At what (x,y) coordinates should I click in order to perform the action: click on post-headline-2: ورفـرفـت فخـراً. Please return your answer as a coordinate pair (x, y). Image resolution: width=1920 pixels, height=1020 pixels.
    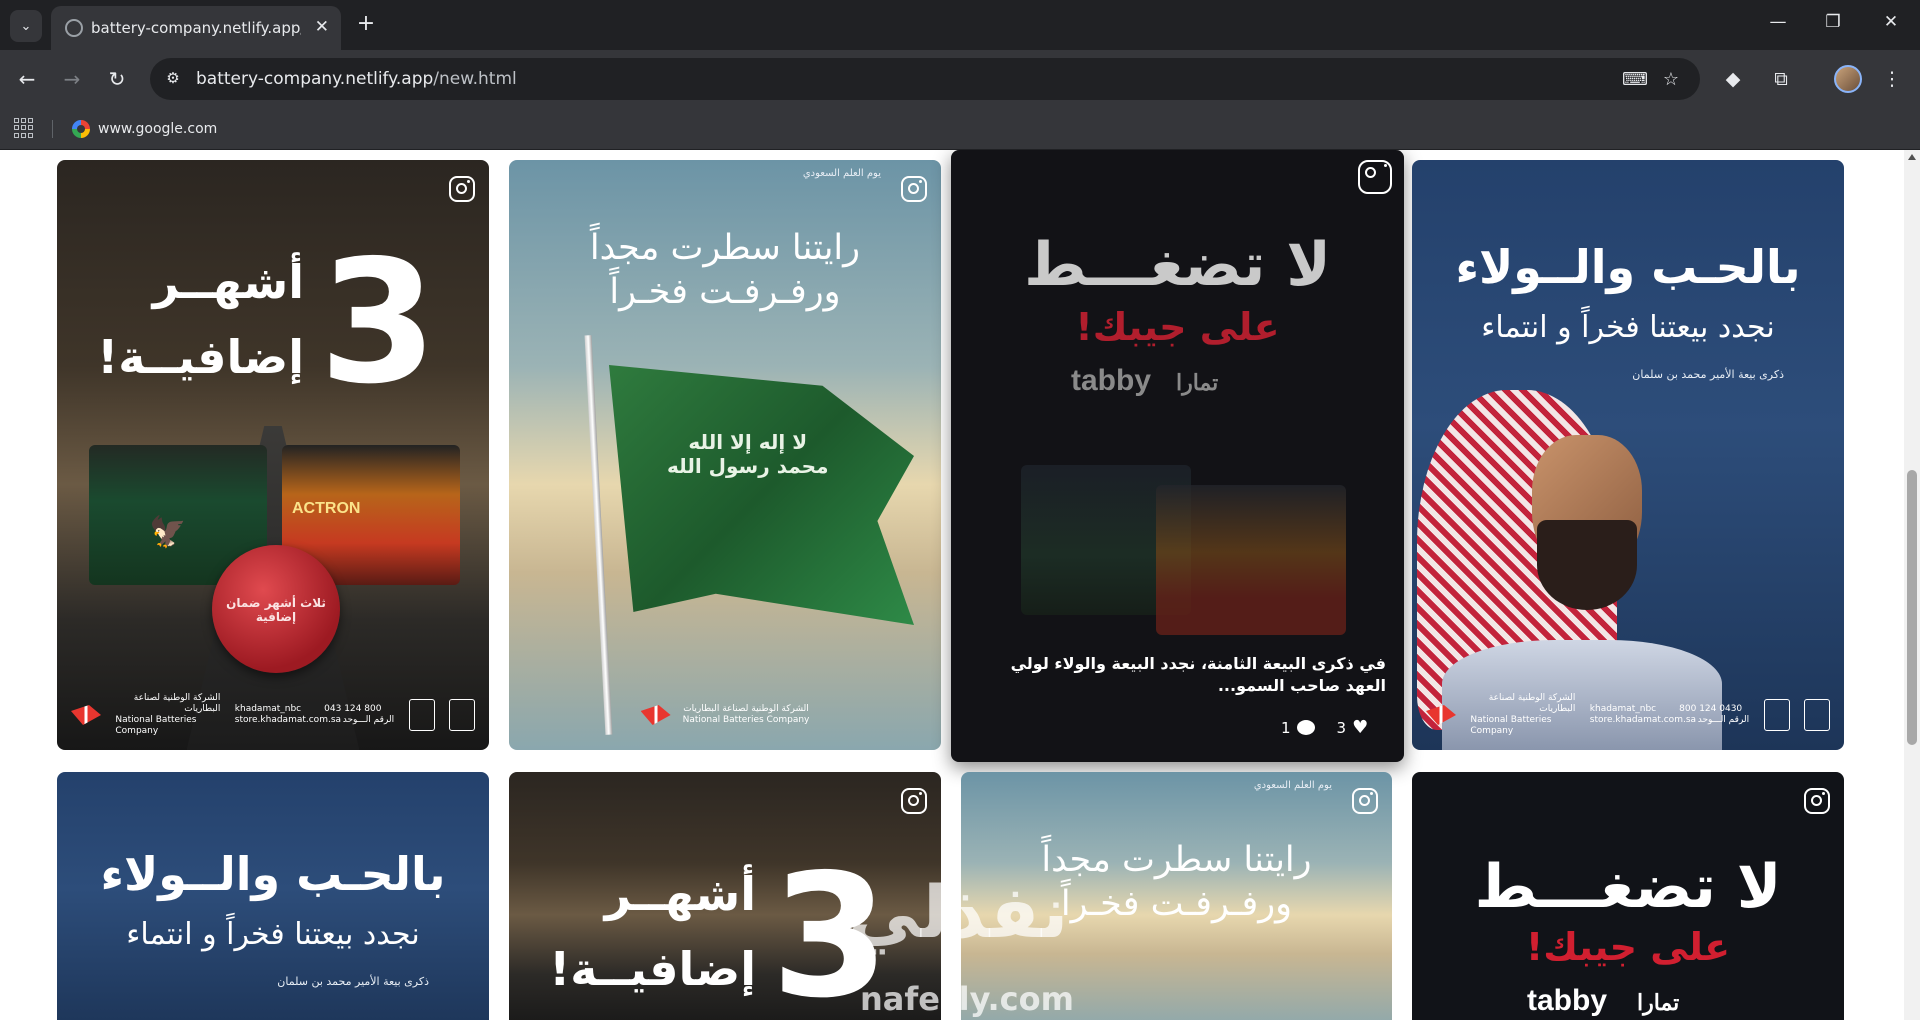
    Looking at the image, I should click on (725, 292).